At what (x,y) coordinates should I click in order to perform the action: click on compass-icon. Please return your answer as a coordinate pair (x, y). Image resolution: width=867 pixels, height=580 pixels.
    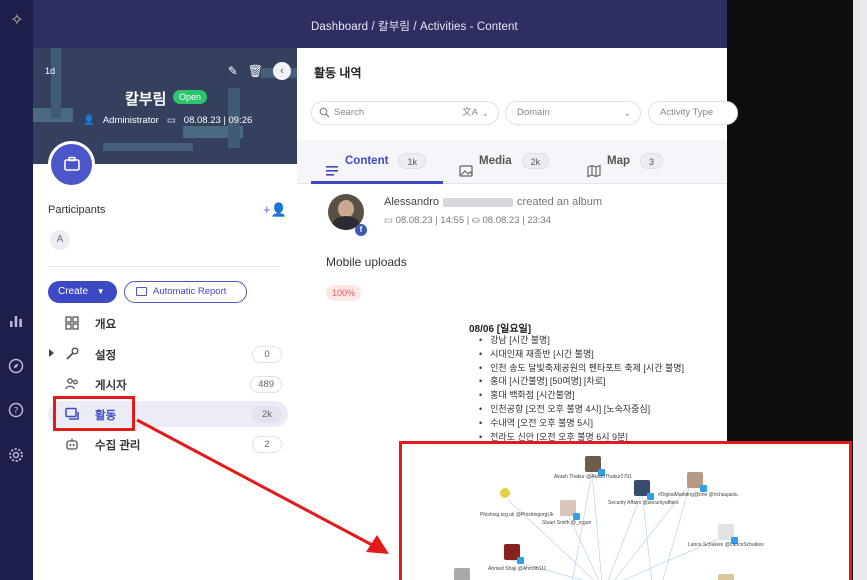
    Looking at the image, I should click on (16, 366).